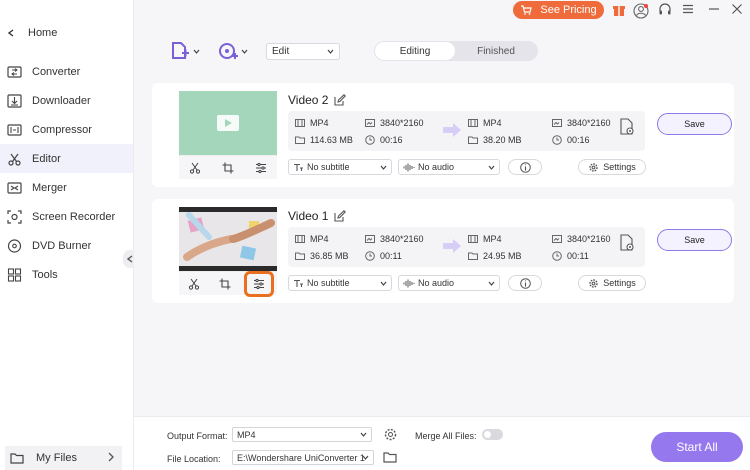 Image resolution: width=750 pixels, height=470 pixels. I want to click on sidebar-item-label: Editor, so click(46, 158).